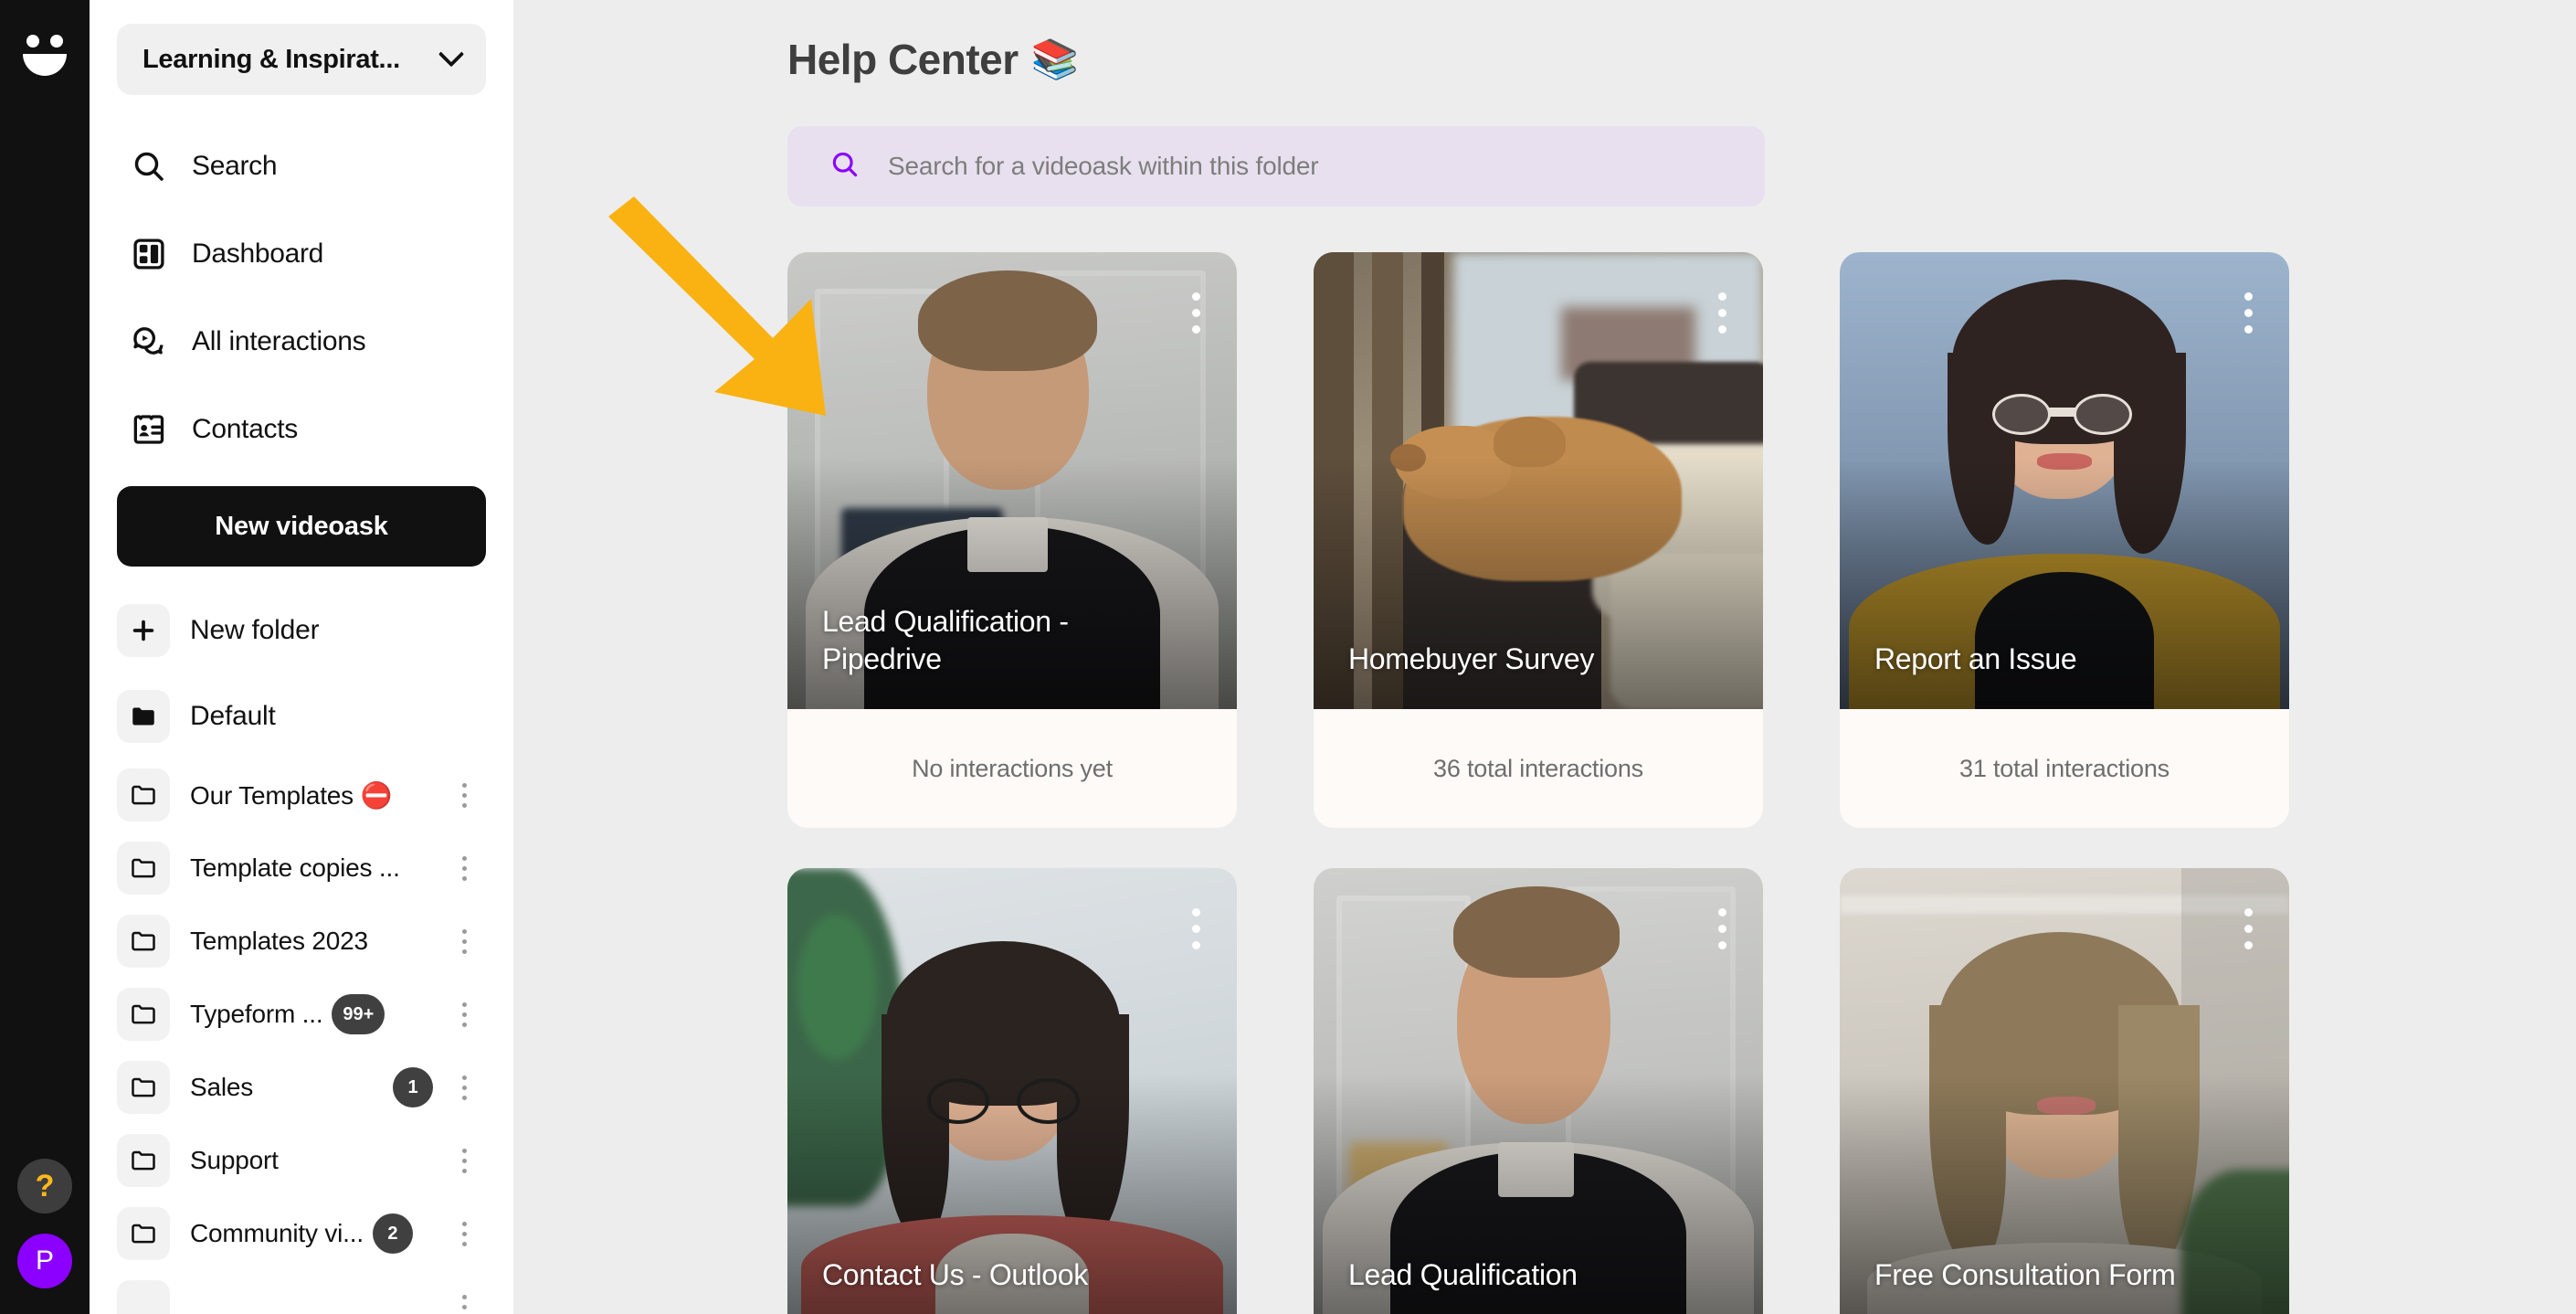 This screenshot has height=1314, width=2576. I want to click on sidebar-item-dashboard: Dashboard, so click(301, 254).